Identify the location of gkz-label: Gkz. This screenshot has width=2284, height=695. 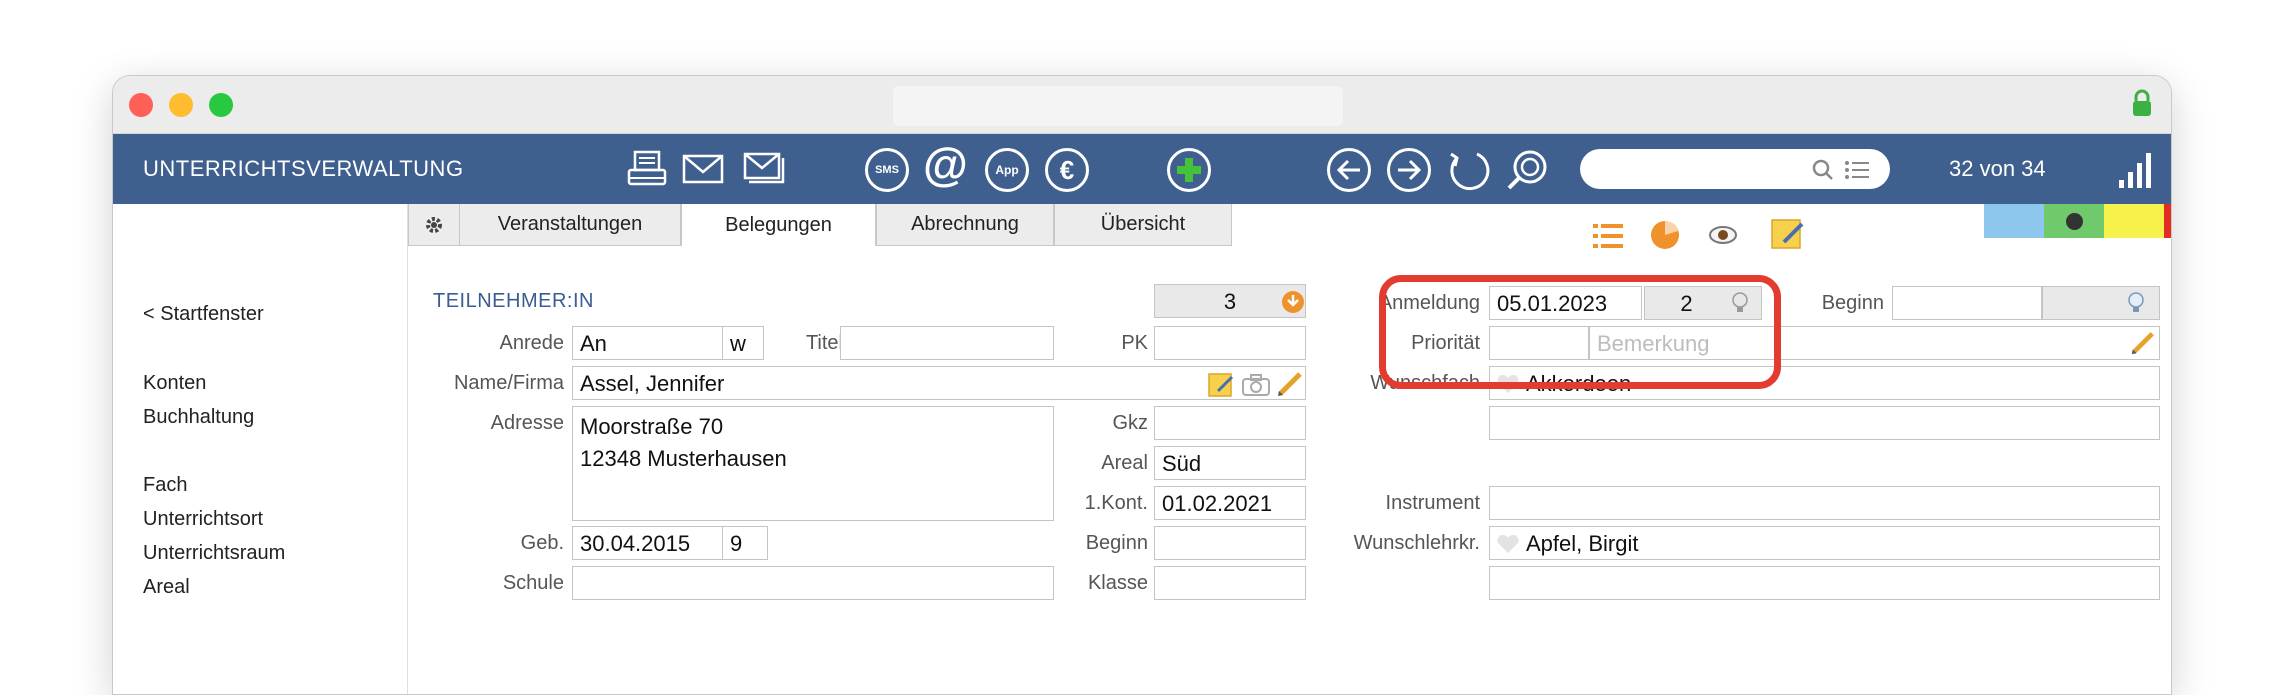
(1130, 423).